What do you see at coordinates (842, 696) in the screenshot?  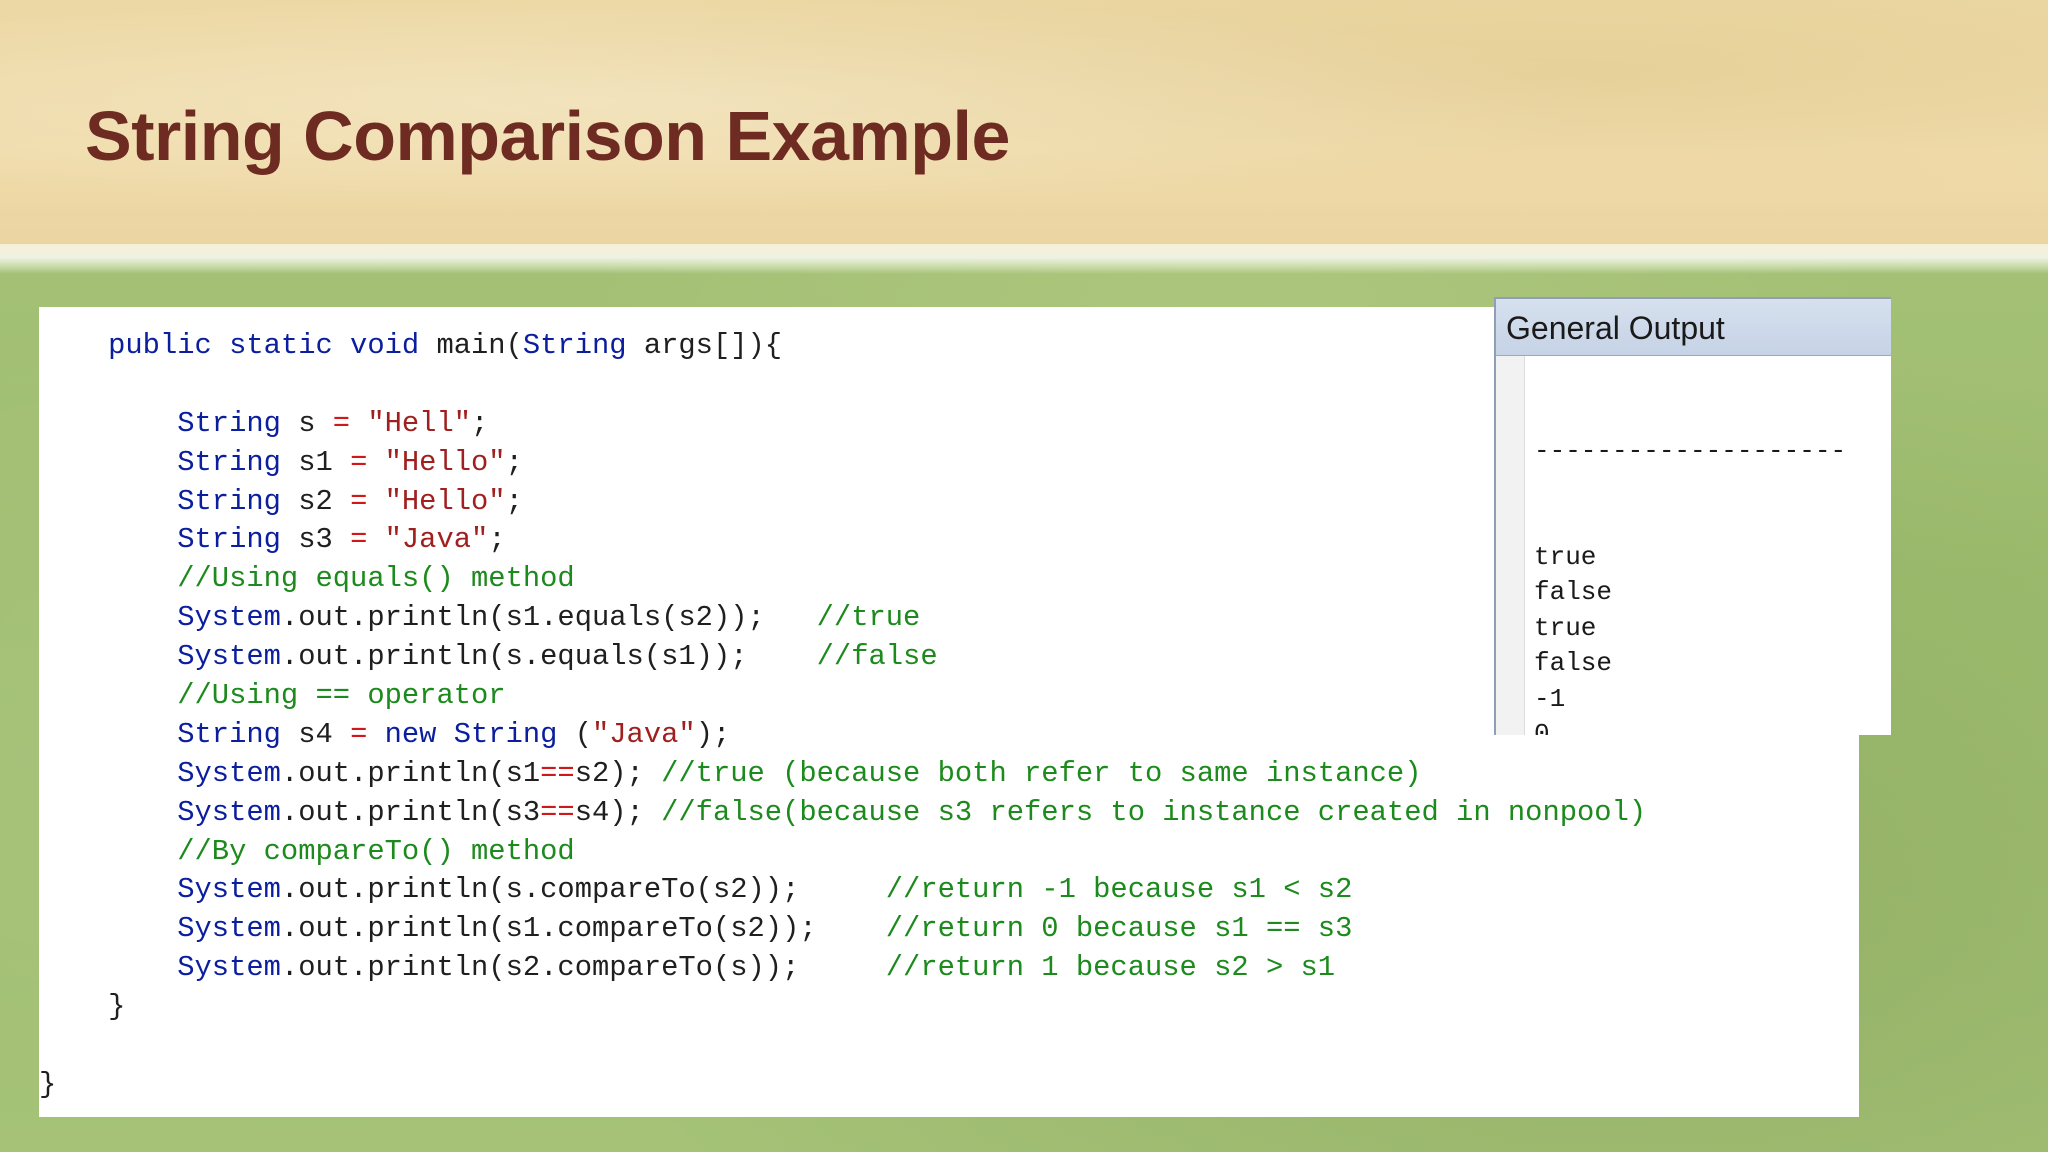 I see `code-line: //Using == operator` at bounding box center [842, 696].